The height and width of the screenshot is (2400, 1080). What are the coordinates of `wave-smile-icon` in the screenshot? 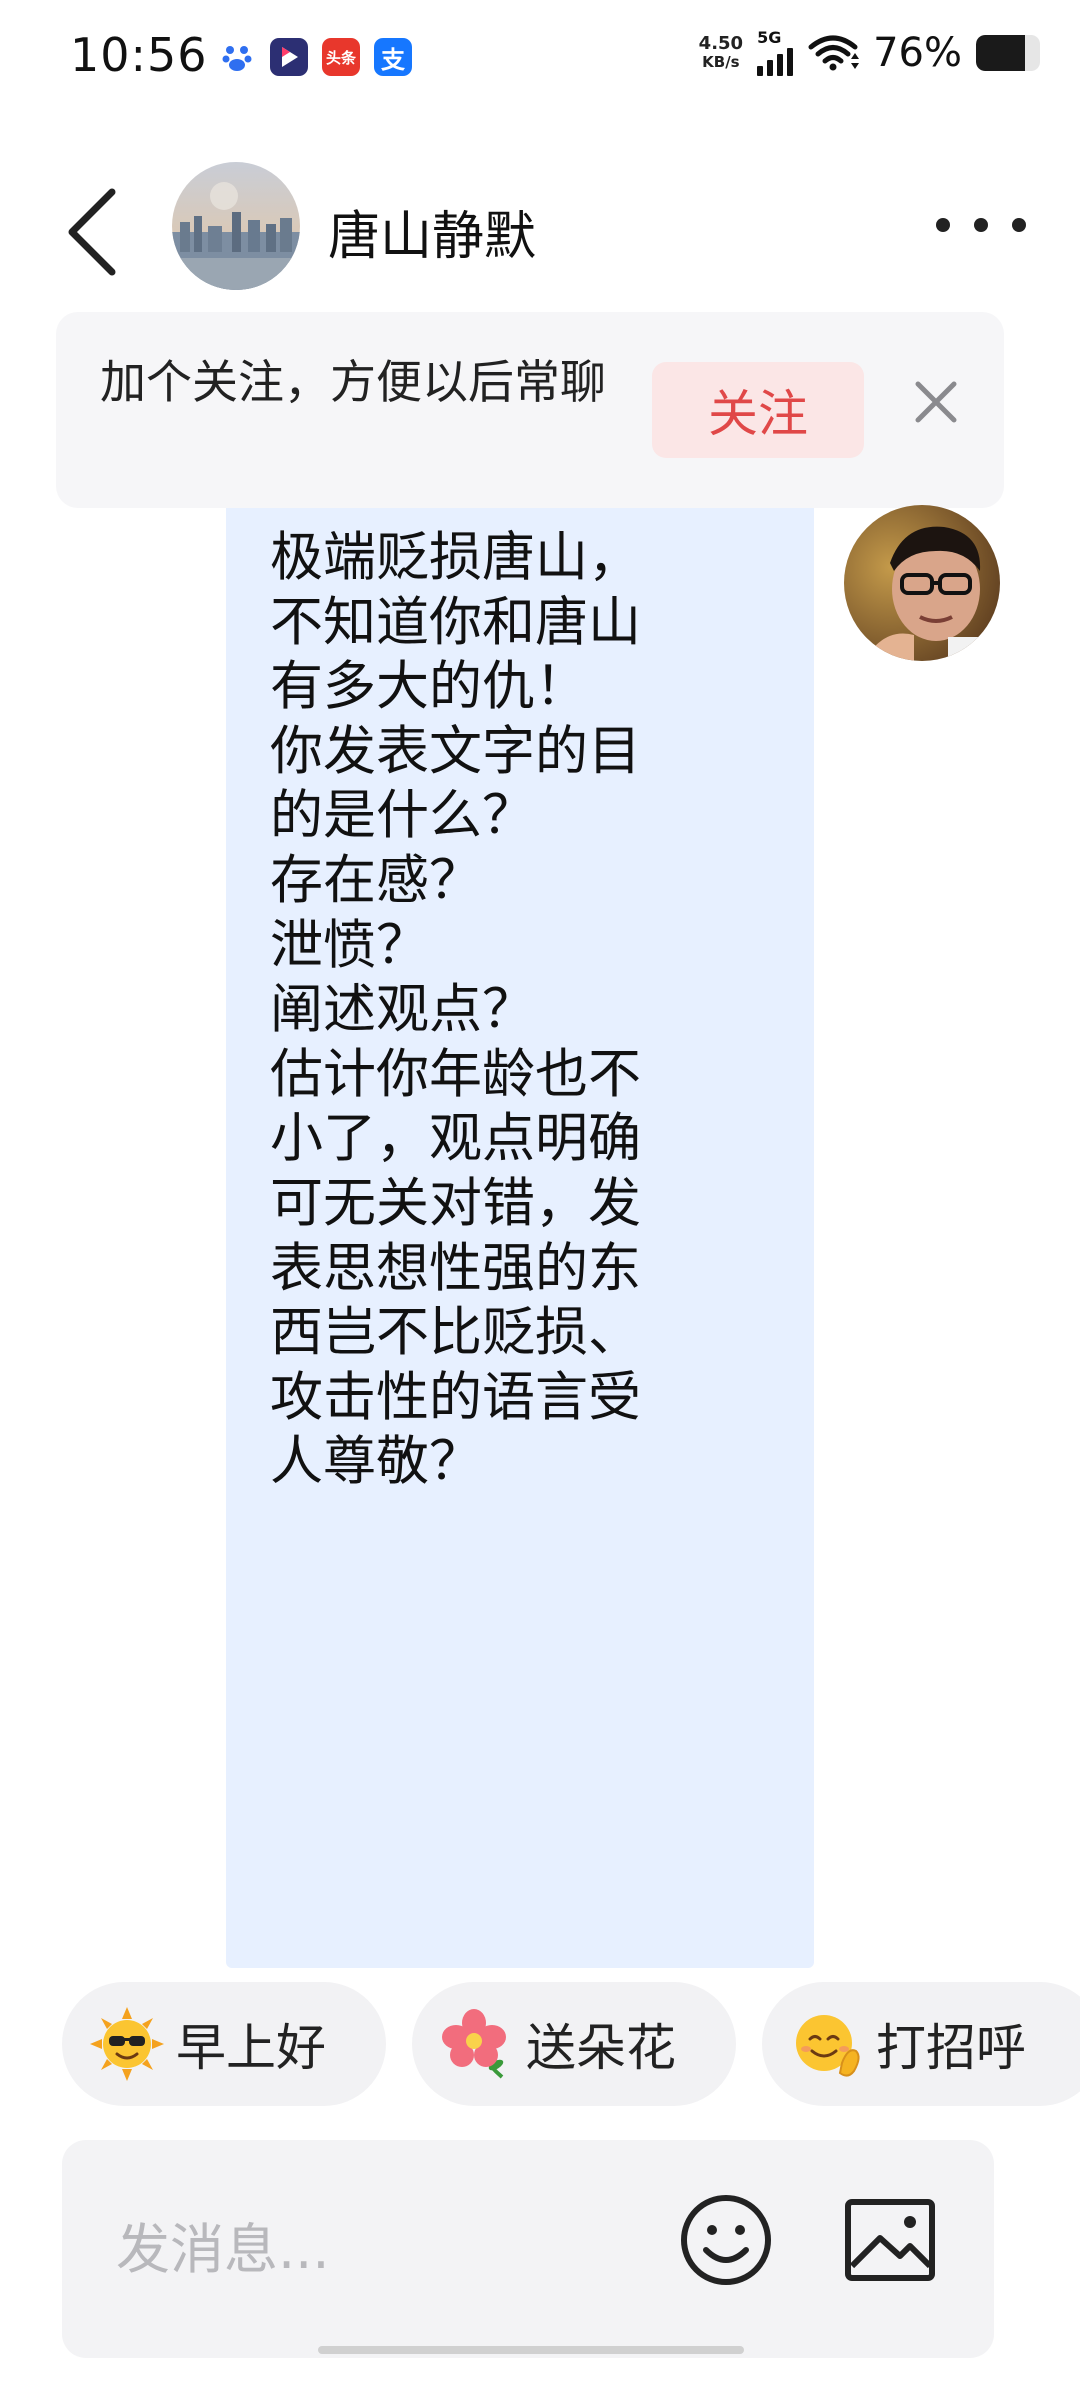 It's located at (827, 2044).